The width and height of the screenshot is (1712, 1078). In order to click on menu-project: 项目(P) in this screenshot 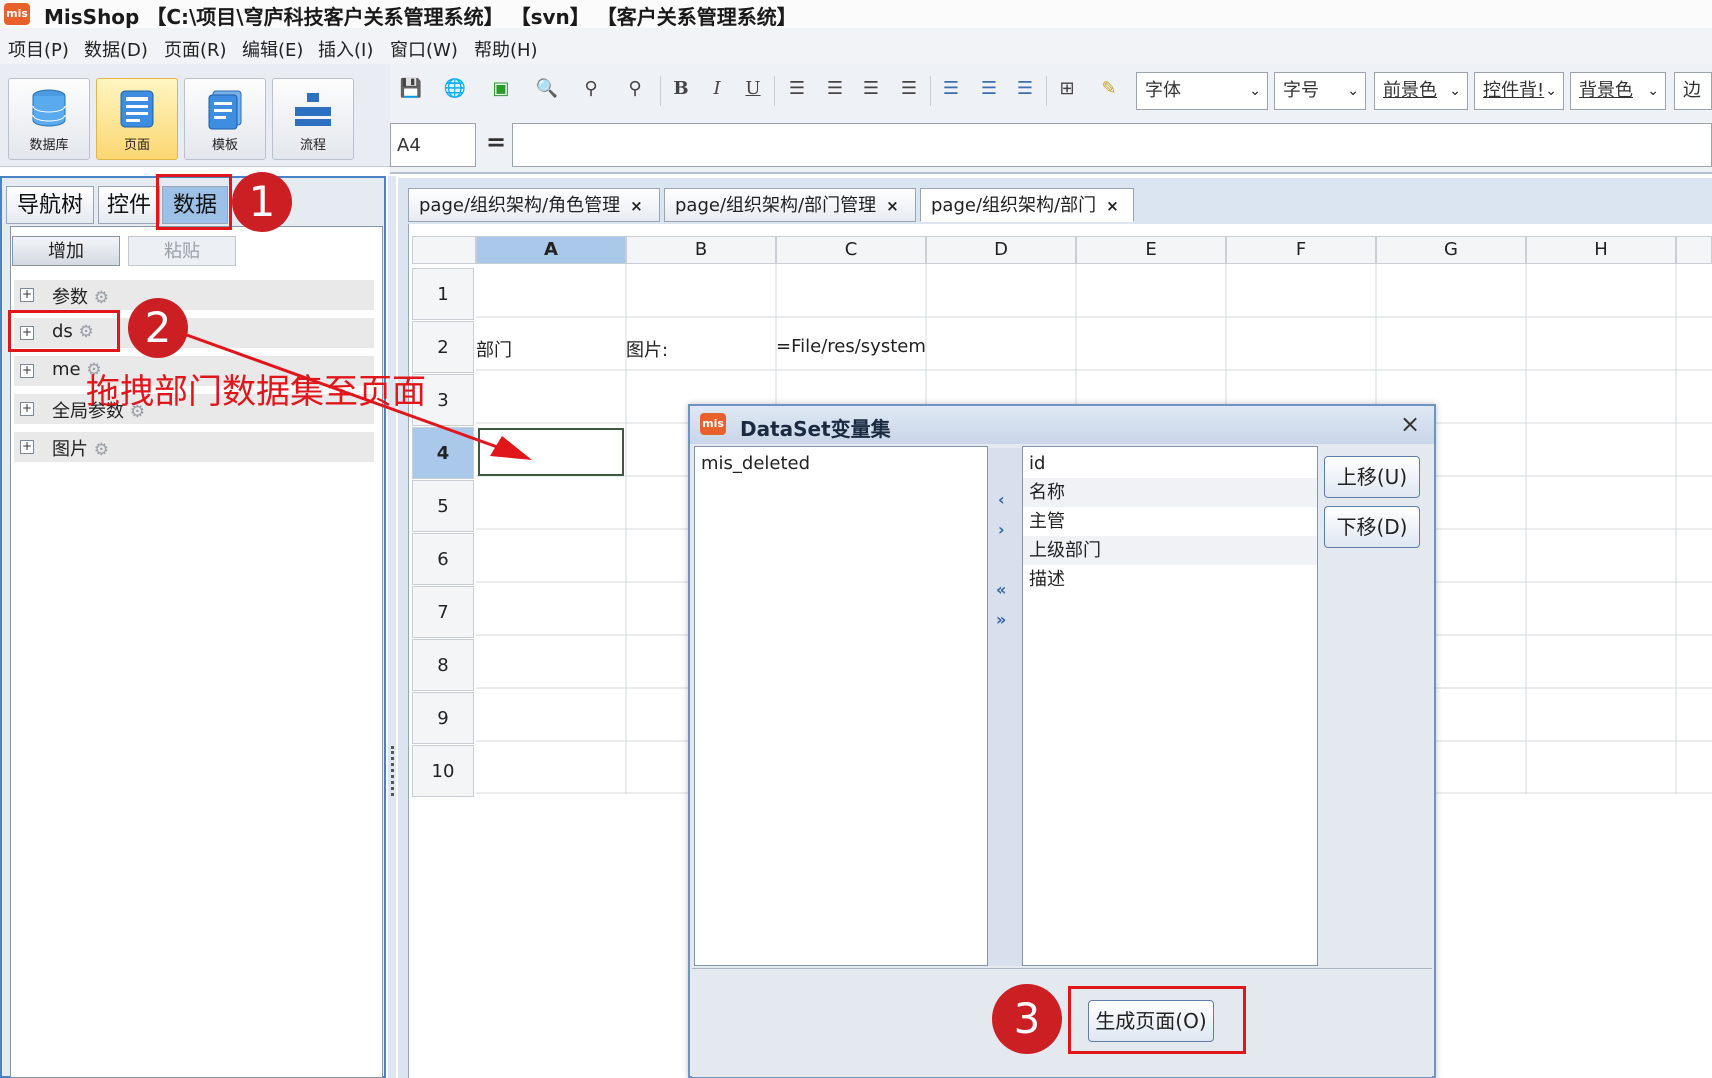, I will do `click(38, 49)`.